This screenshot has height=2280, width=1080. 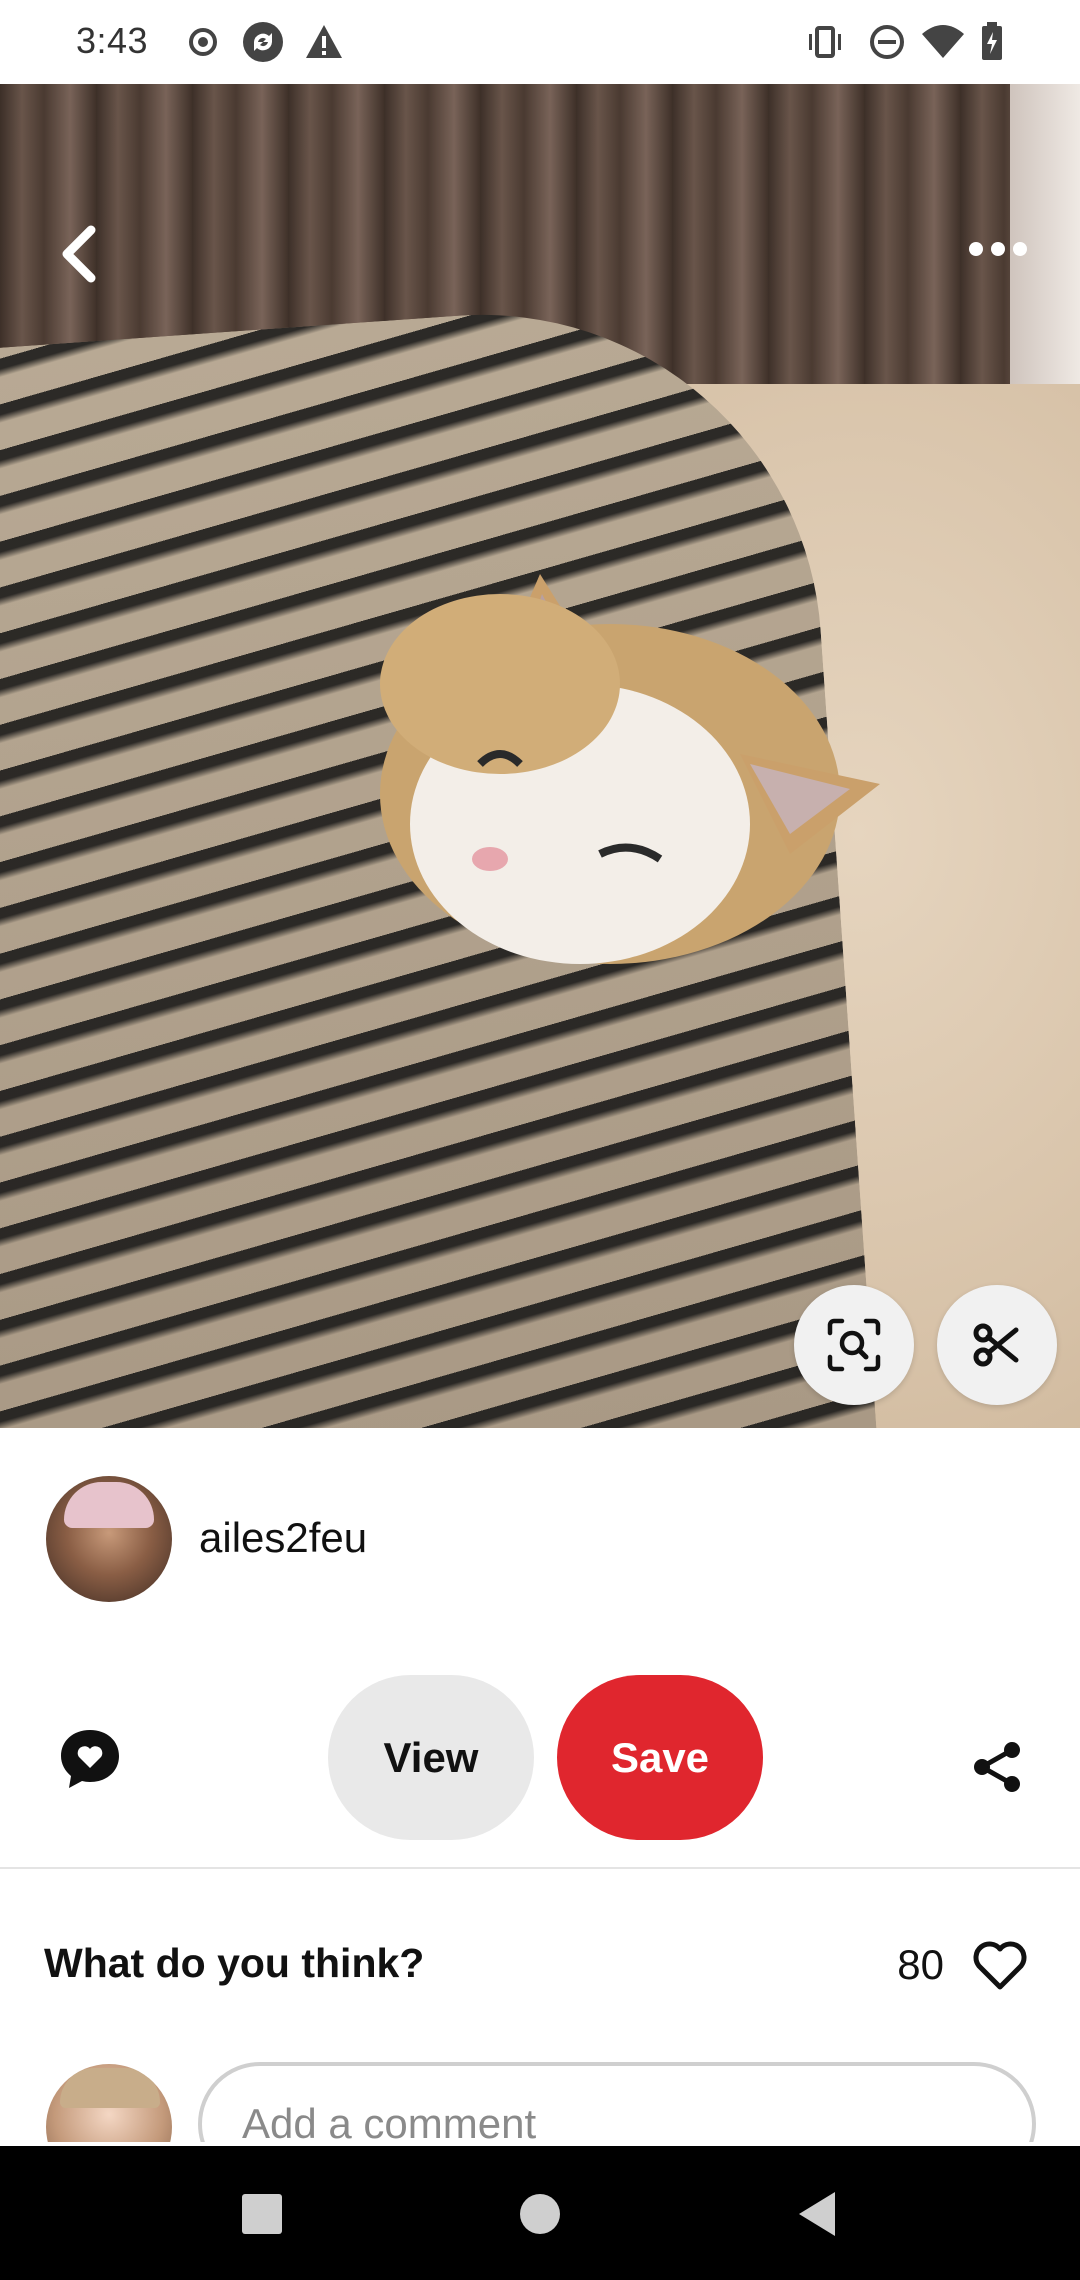 I want to click on save-button: Save, so click(x=660, y=1757).